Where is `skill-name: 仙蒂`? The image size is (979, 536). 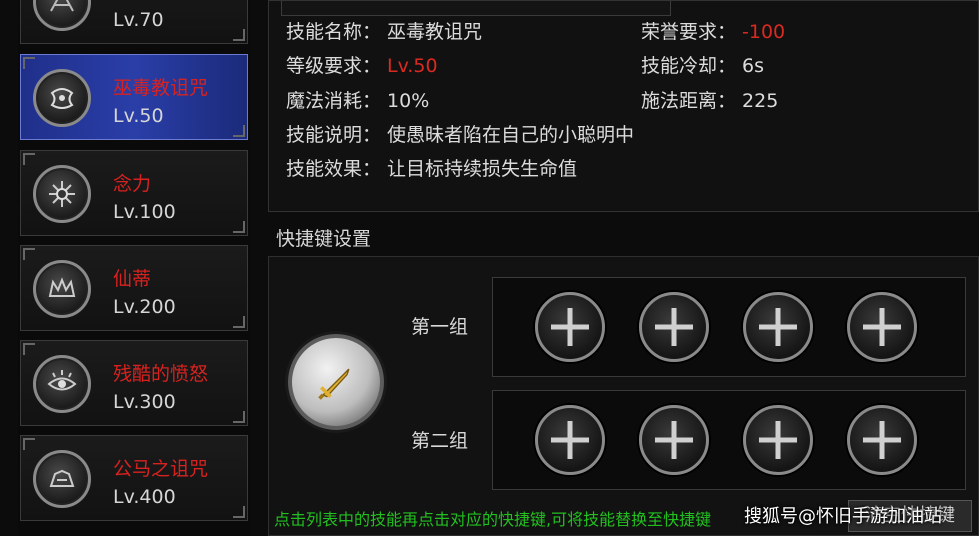
skill-name: 仙蒂 is located at coordinates (132, 279).